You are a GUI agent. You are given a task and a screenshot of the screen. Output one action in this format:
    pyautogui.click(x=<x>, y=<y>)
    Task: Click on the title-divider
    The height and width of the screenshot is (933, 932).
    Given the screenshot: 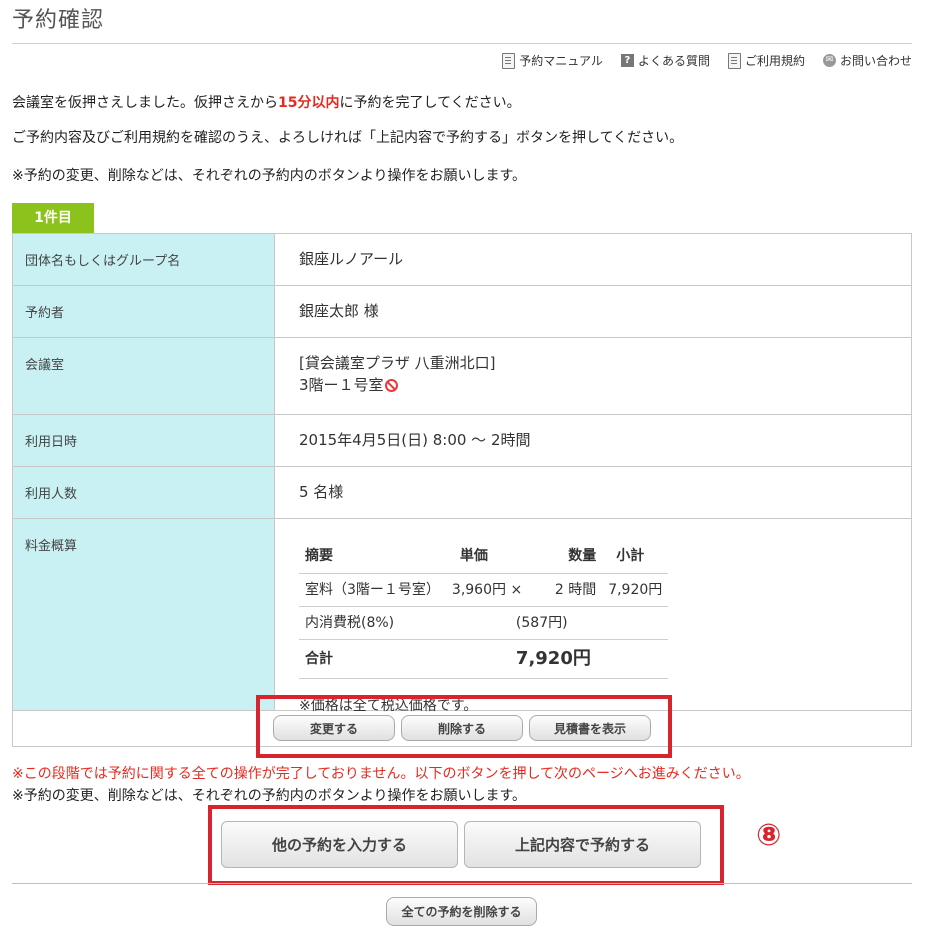 What is the action you would take?
    pyautogui.click(x=462, y=43)
    